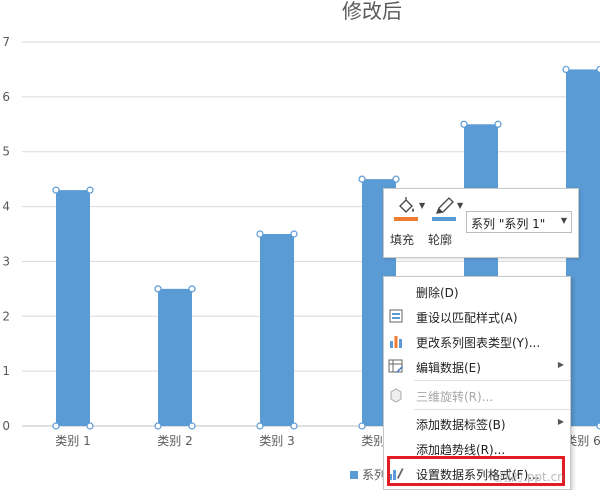  I want to click on change-chart-type-icon, so click(396, 342).